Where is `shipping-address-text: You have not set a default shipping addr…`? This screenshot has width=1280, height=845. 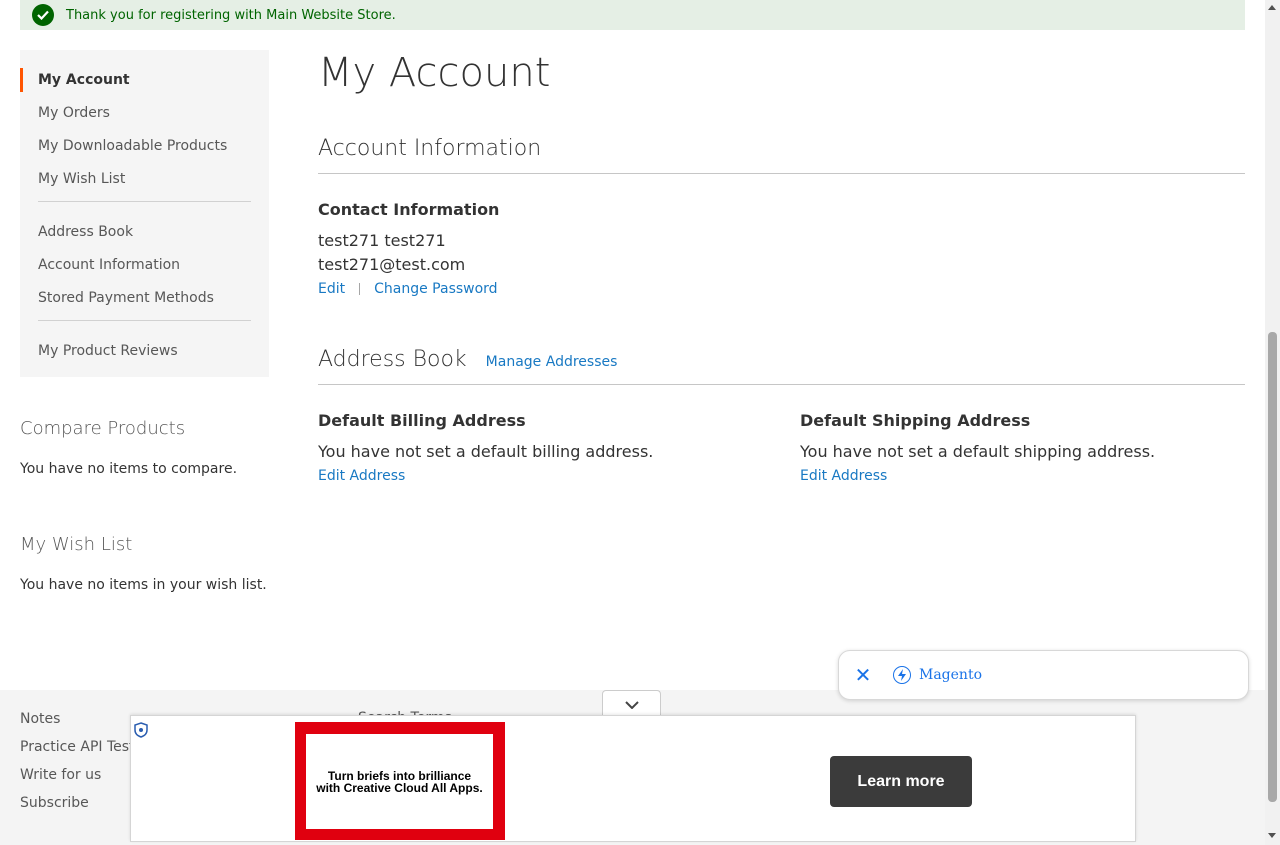 shipping-address-text: You have not set a default shipping addr… is located at coordinates (978, 451).